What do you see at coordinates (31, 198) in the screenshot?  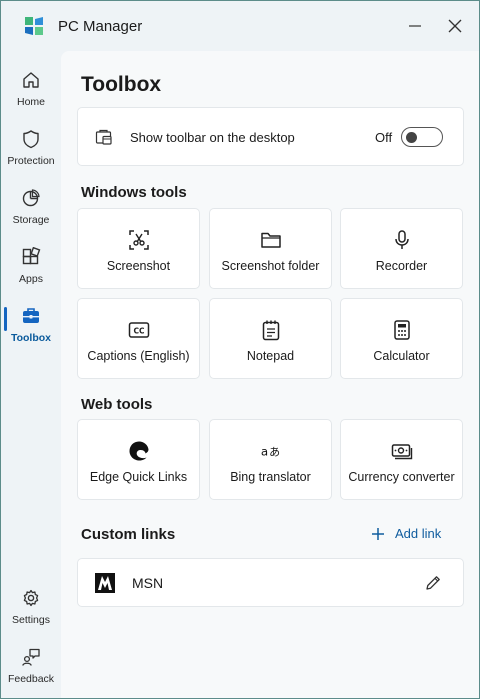 I see `pie-chart-icon` at bounding box center [31, 198].